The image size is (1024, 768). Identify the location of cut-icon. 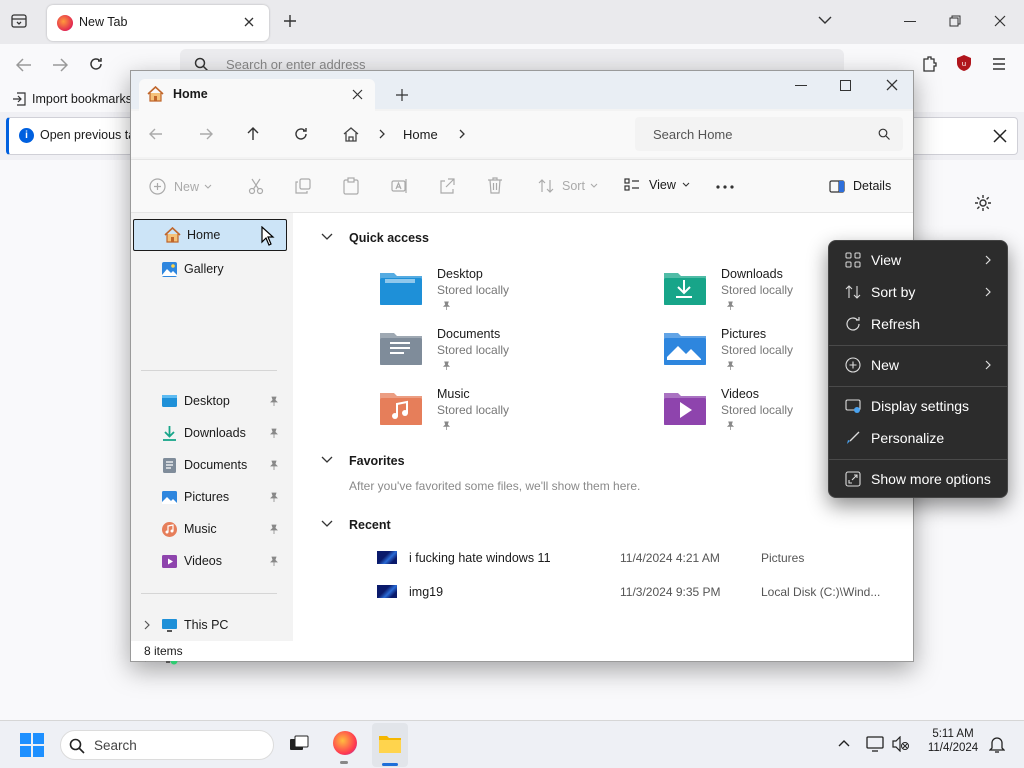
(256, 186).